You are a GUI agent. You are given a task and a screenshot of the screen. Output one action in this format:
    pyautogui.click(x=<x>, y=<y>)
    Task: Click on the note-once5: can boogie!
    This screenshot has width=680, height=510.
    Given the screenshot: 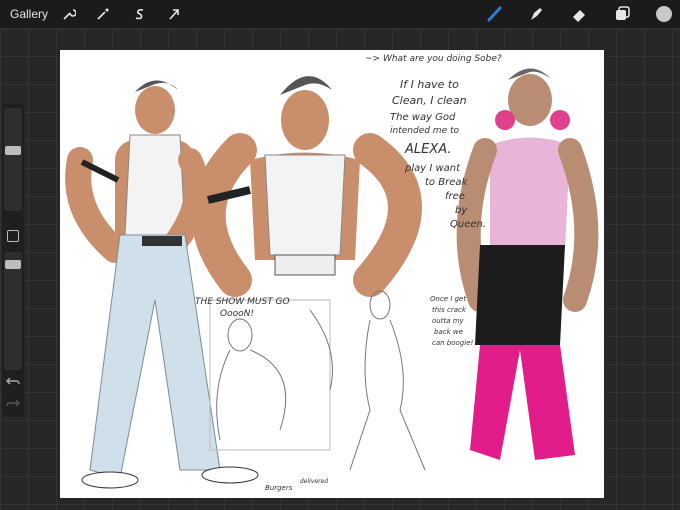 What is the action you would take?
    pyautogui.click(x=453, y=343)
    